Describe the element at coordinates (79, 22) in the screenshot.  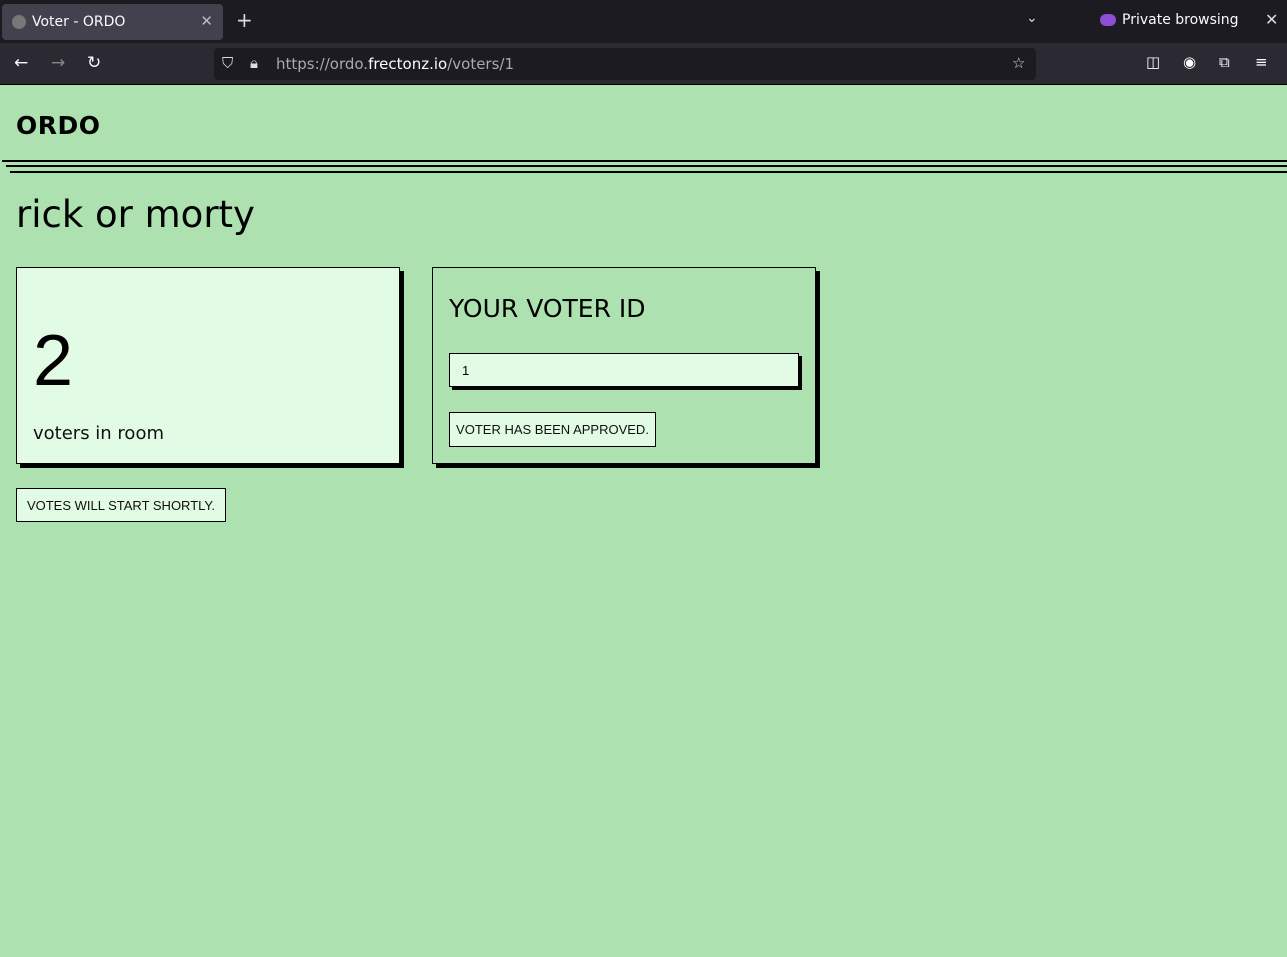
I see `tab-title: Voter - ORDO` at that location.